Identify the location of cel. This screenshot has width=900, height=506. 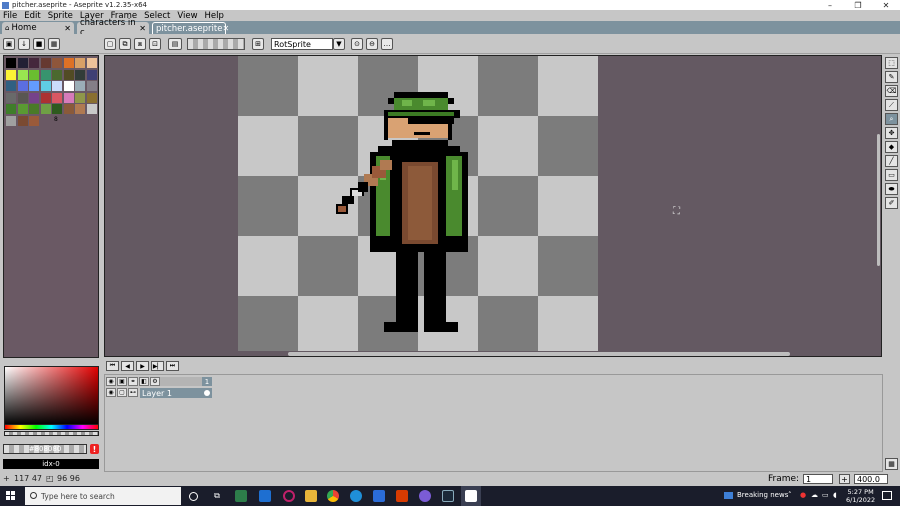
(207, 393).